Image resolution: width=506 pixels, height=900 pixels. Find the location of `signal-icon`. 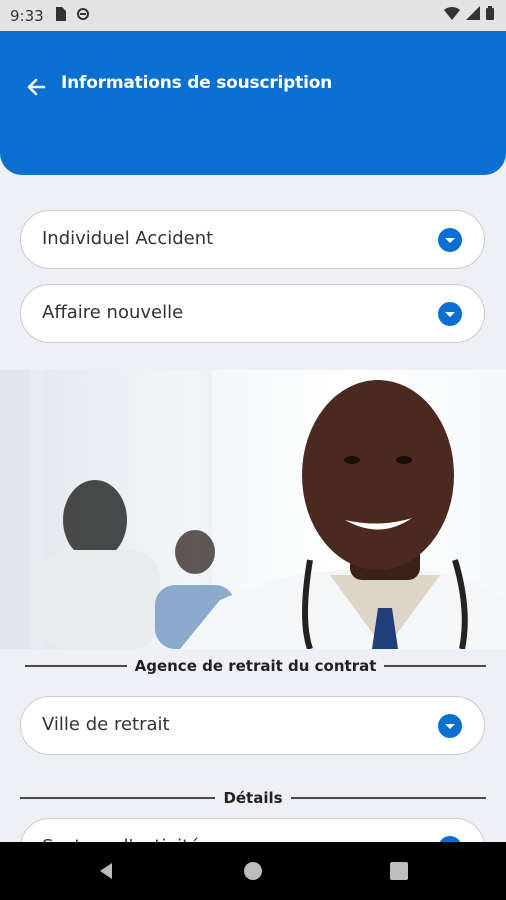

signal-icon is located at coordinates (473, 15).